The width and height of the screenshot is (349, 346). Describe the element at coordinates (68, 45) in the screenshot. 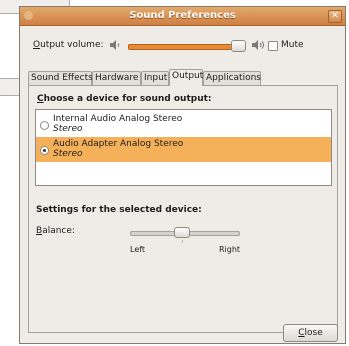

I see `output-volume-label: Output volume:` at that location.